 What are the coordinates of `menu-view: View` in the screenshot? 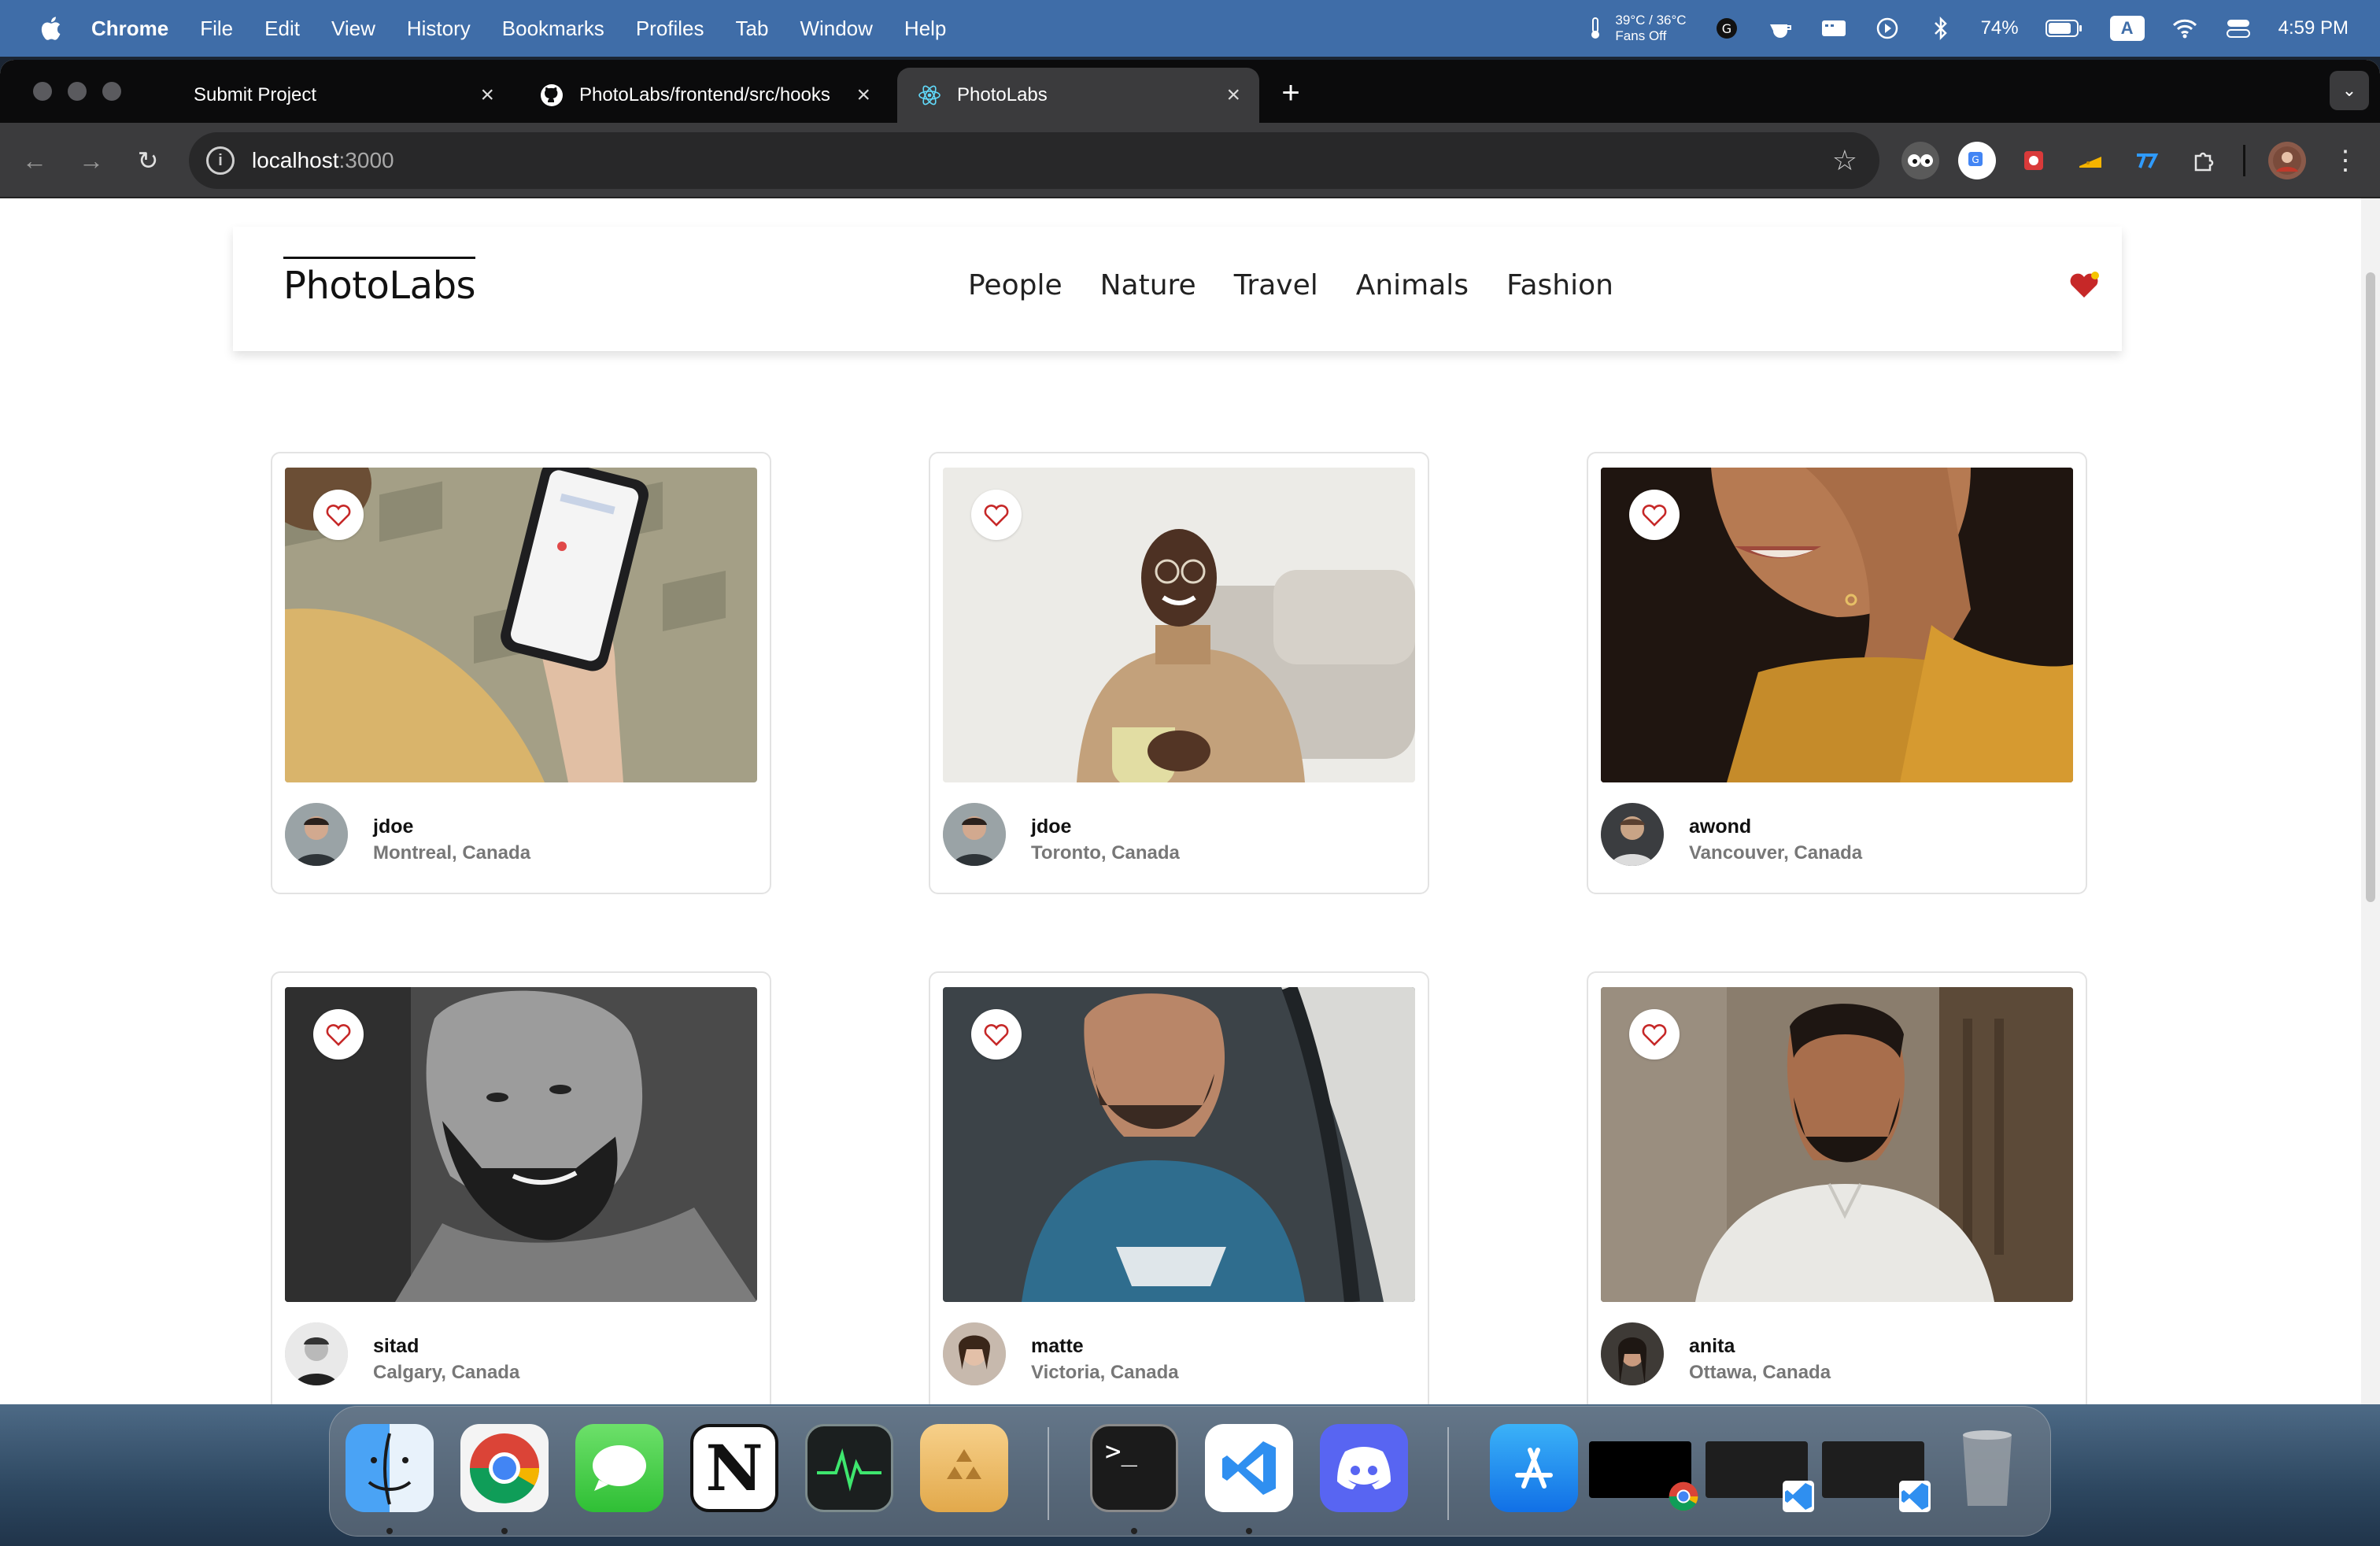 It's located at (353, 29).